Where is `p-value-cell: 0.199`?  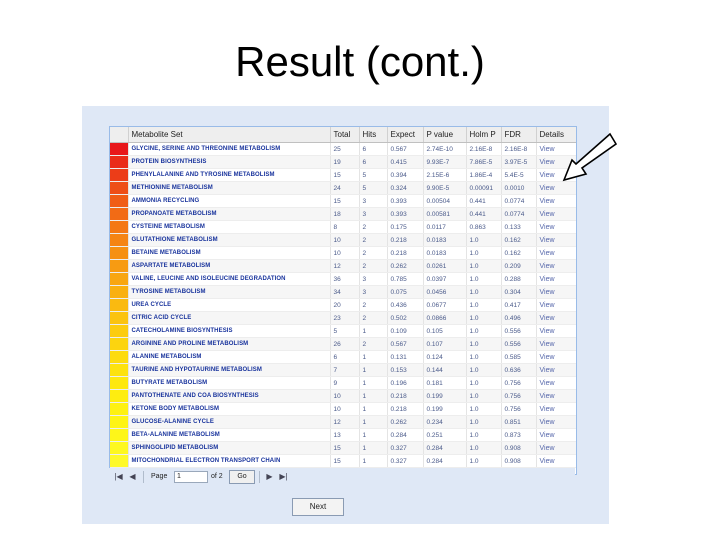
p-value-cell: 0.199 is located at coordinates (445, 409).